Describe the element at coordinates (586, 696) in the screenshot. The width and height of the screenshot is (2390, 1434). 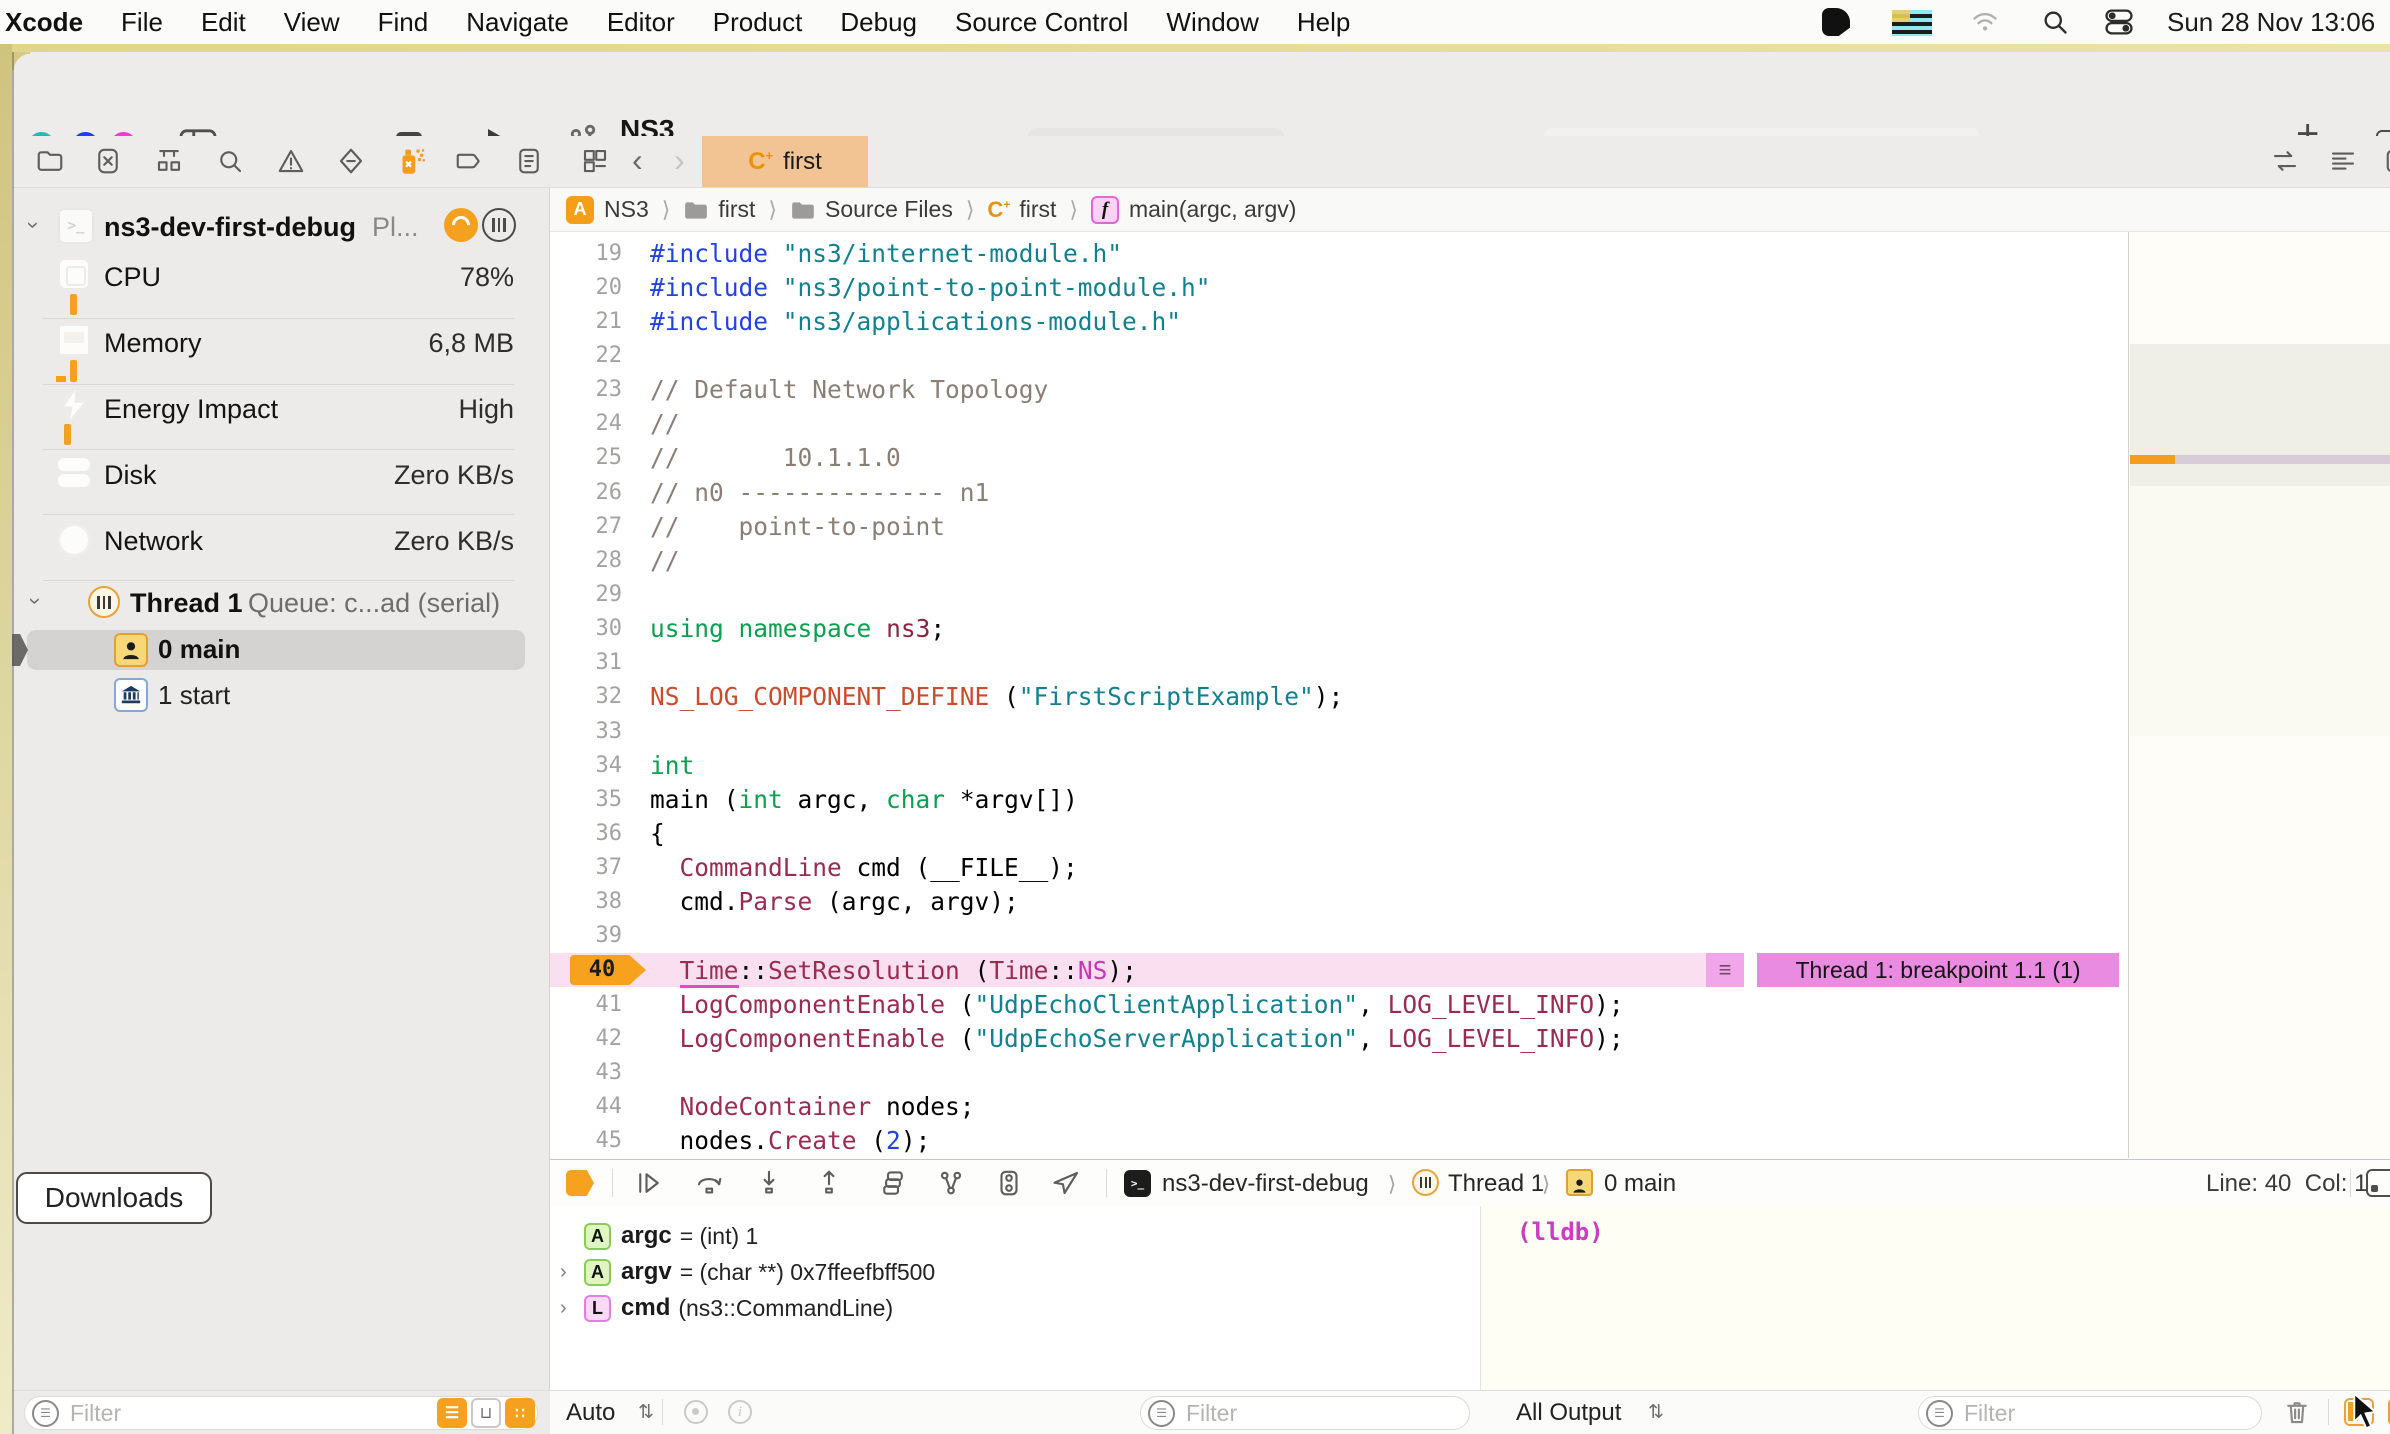
I see `line-number: 32` at that location.